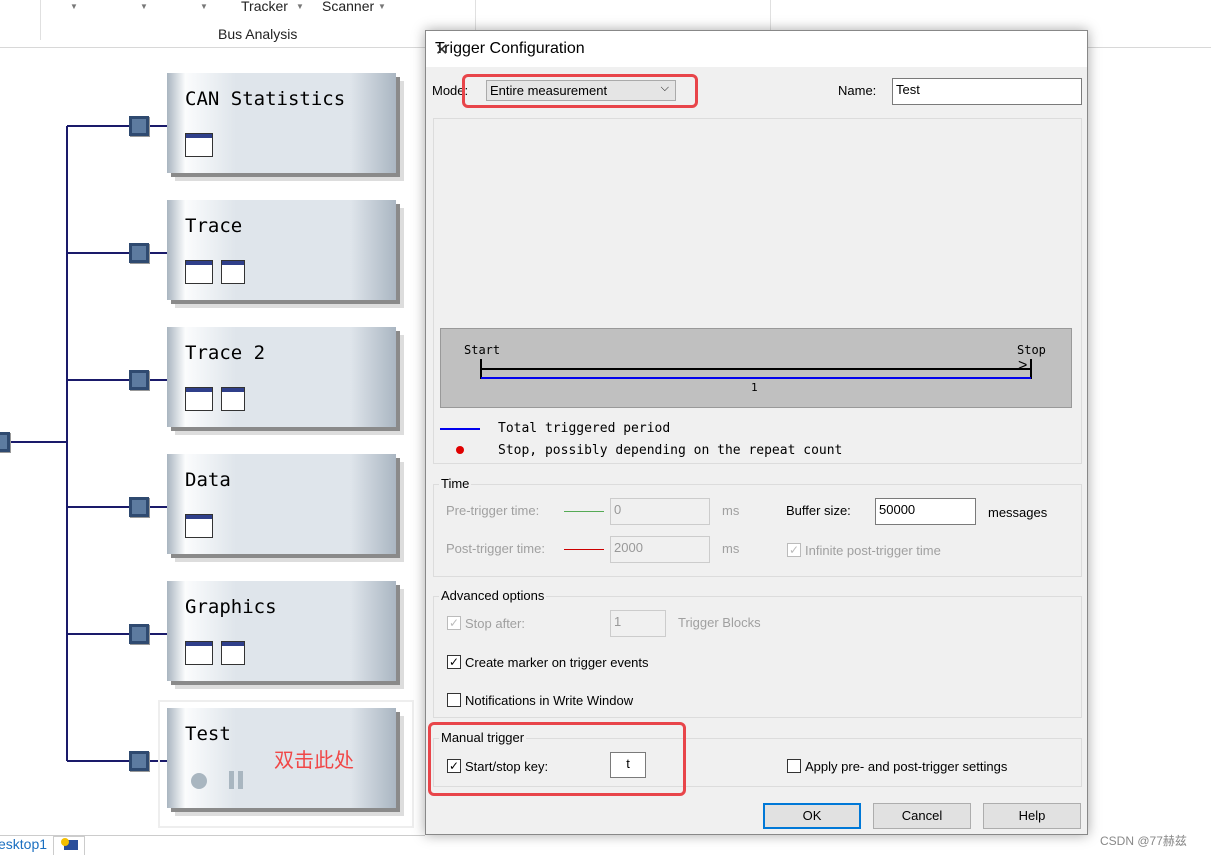  What do you see at coordinates (584, 511) in the screenshot?
I see `pre-trigger-line` at bounding box center [584, 511].